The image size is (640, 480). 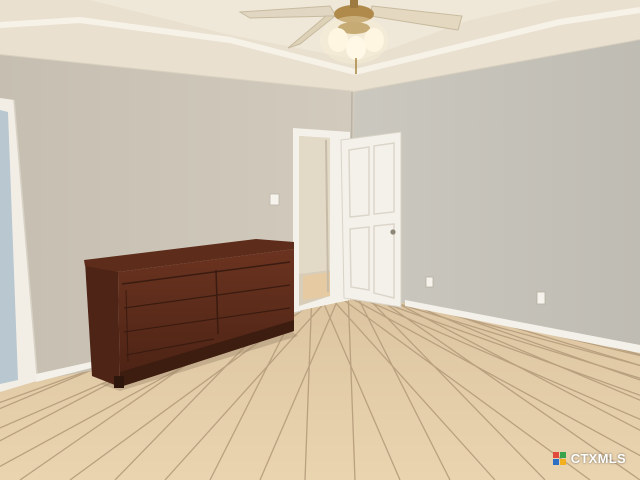 I want to click on mls-watermark: CTXMLS, so click(x=589, y=458).